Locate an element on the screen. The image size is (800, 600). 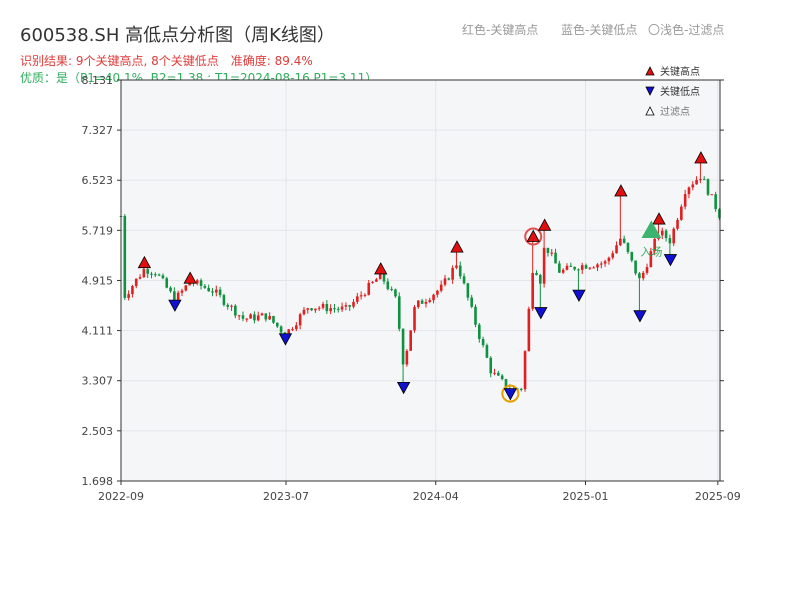
x-tick-label: 2022-09 is located at coordinates (121, 496).